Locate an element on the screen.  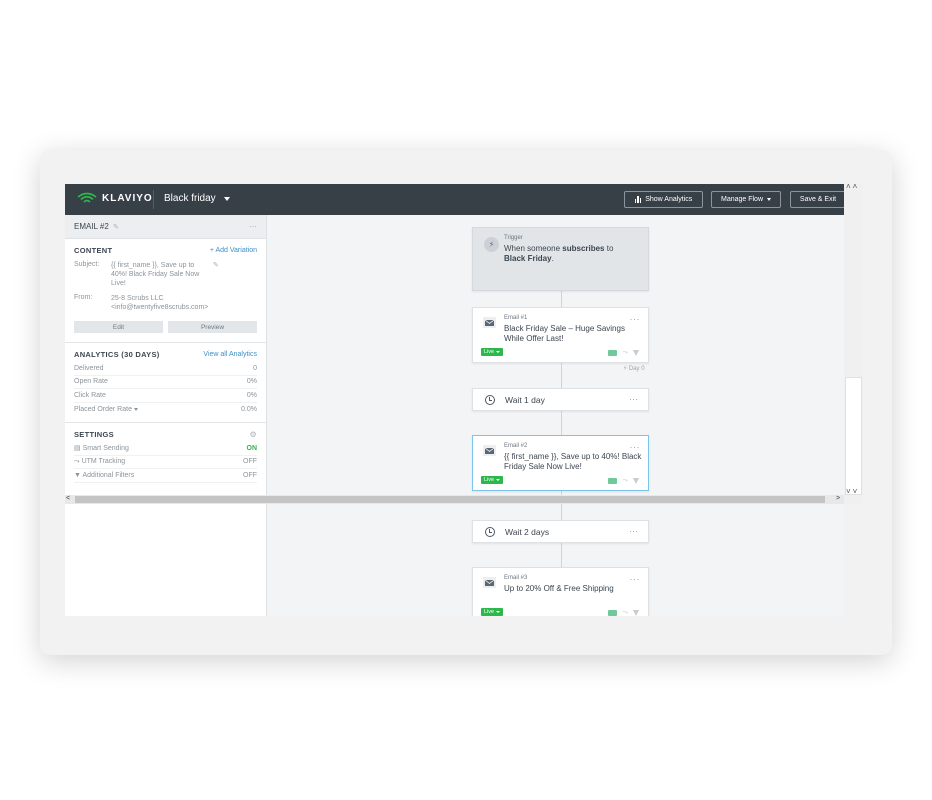
from-name: 25-8 Scrubs LLC is located at coordinates (137, 298).